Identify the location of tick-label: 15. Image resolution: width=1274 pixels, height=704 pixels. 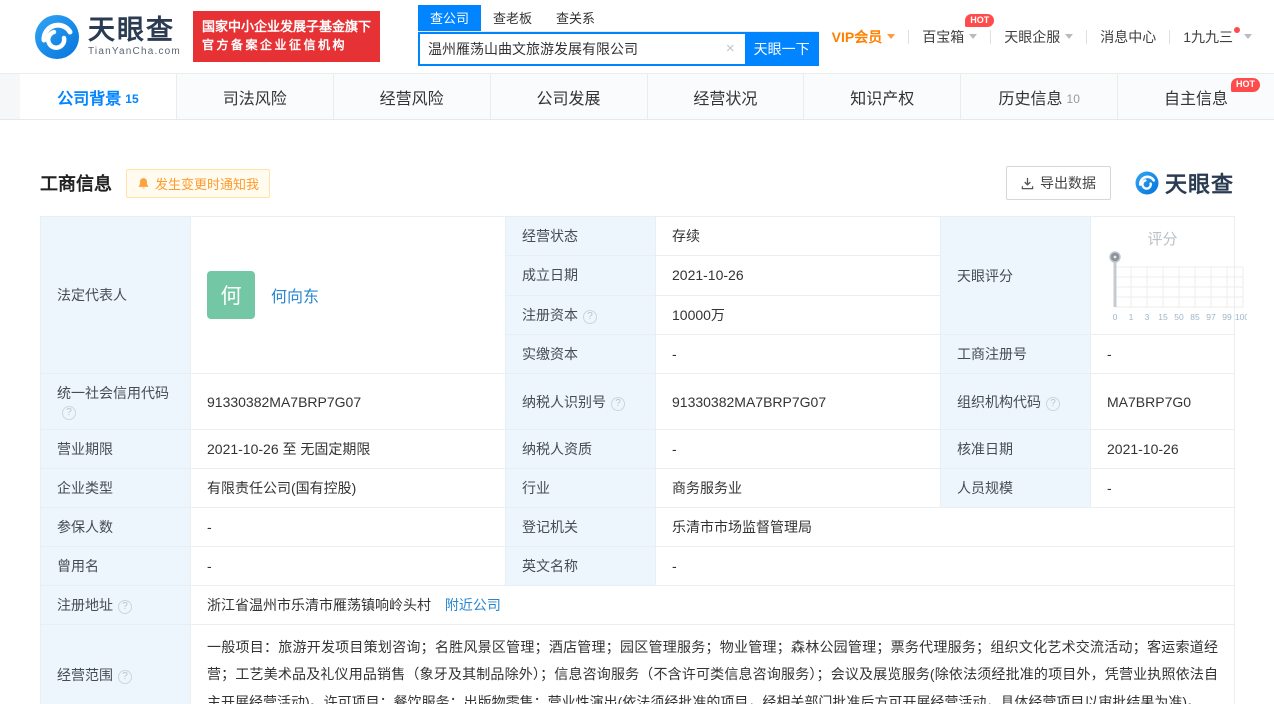
(1163, 317).